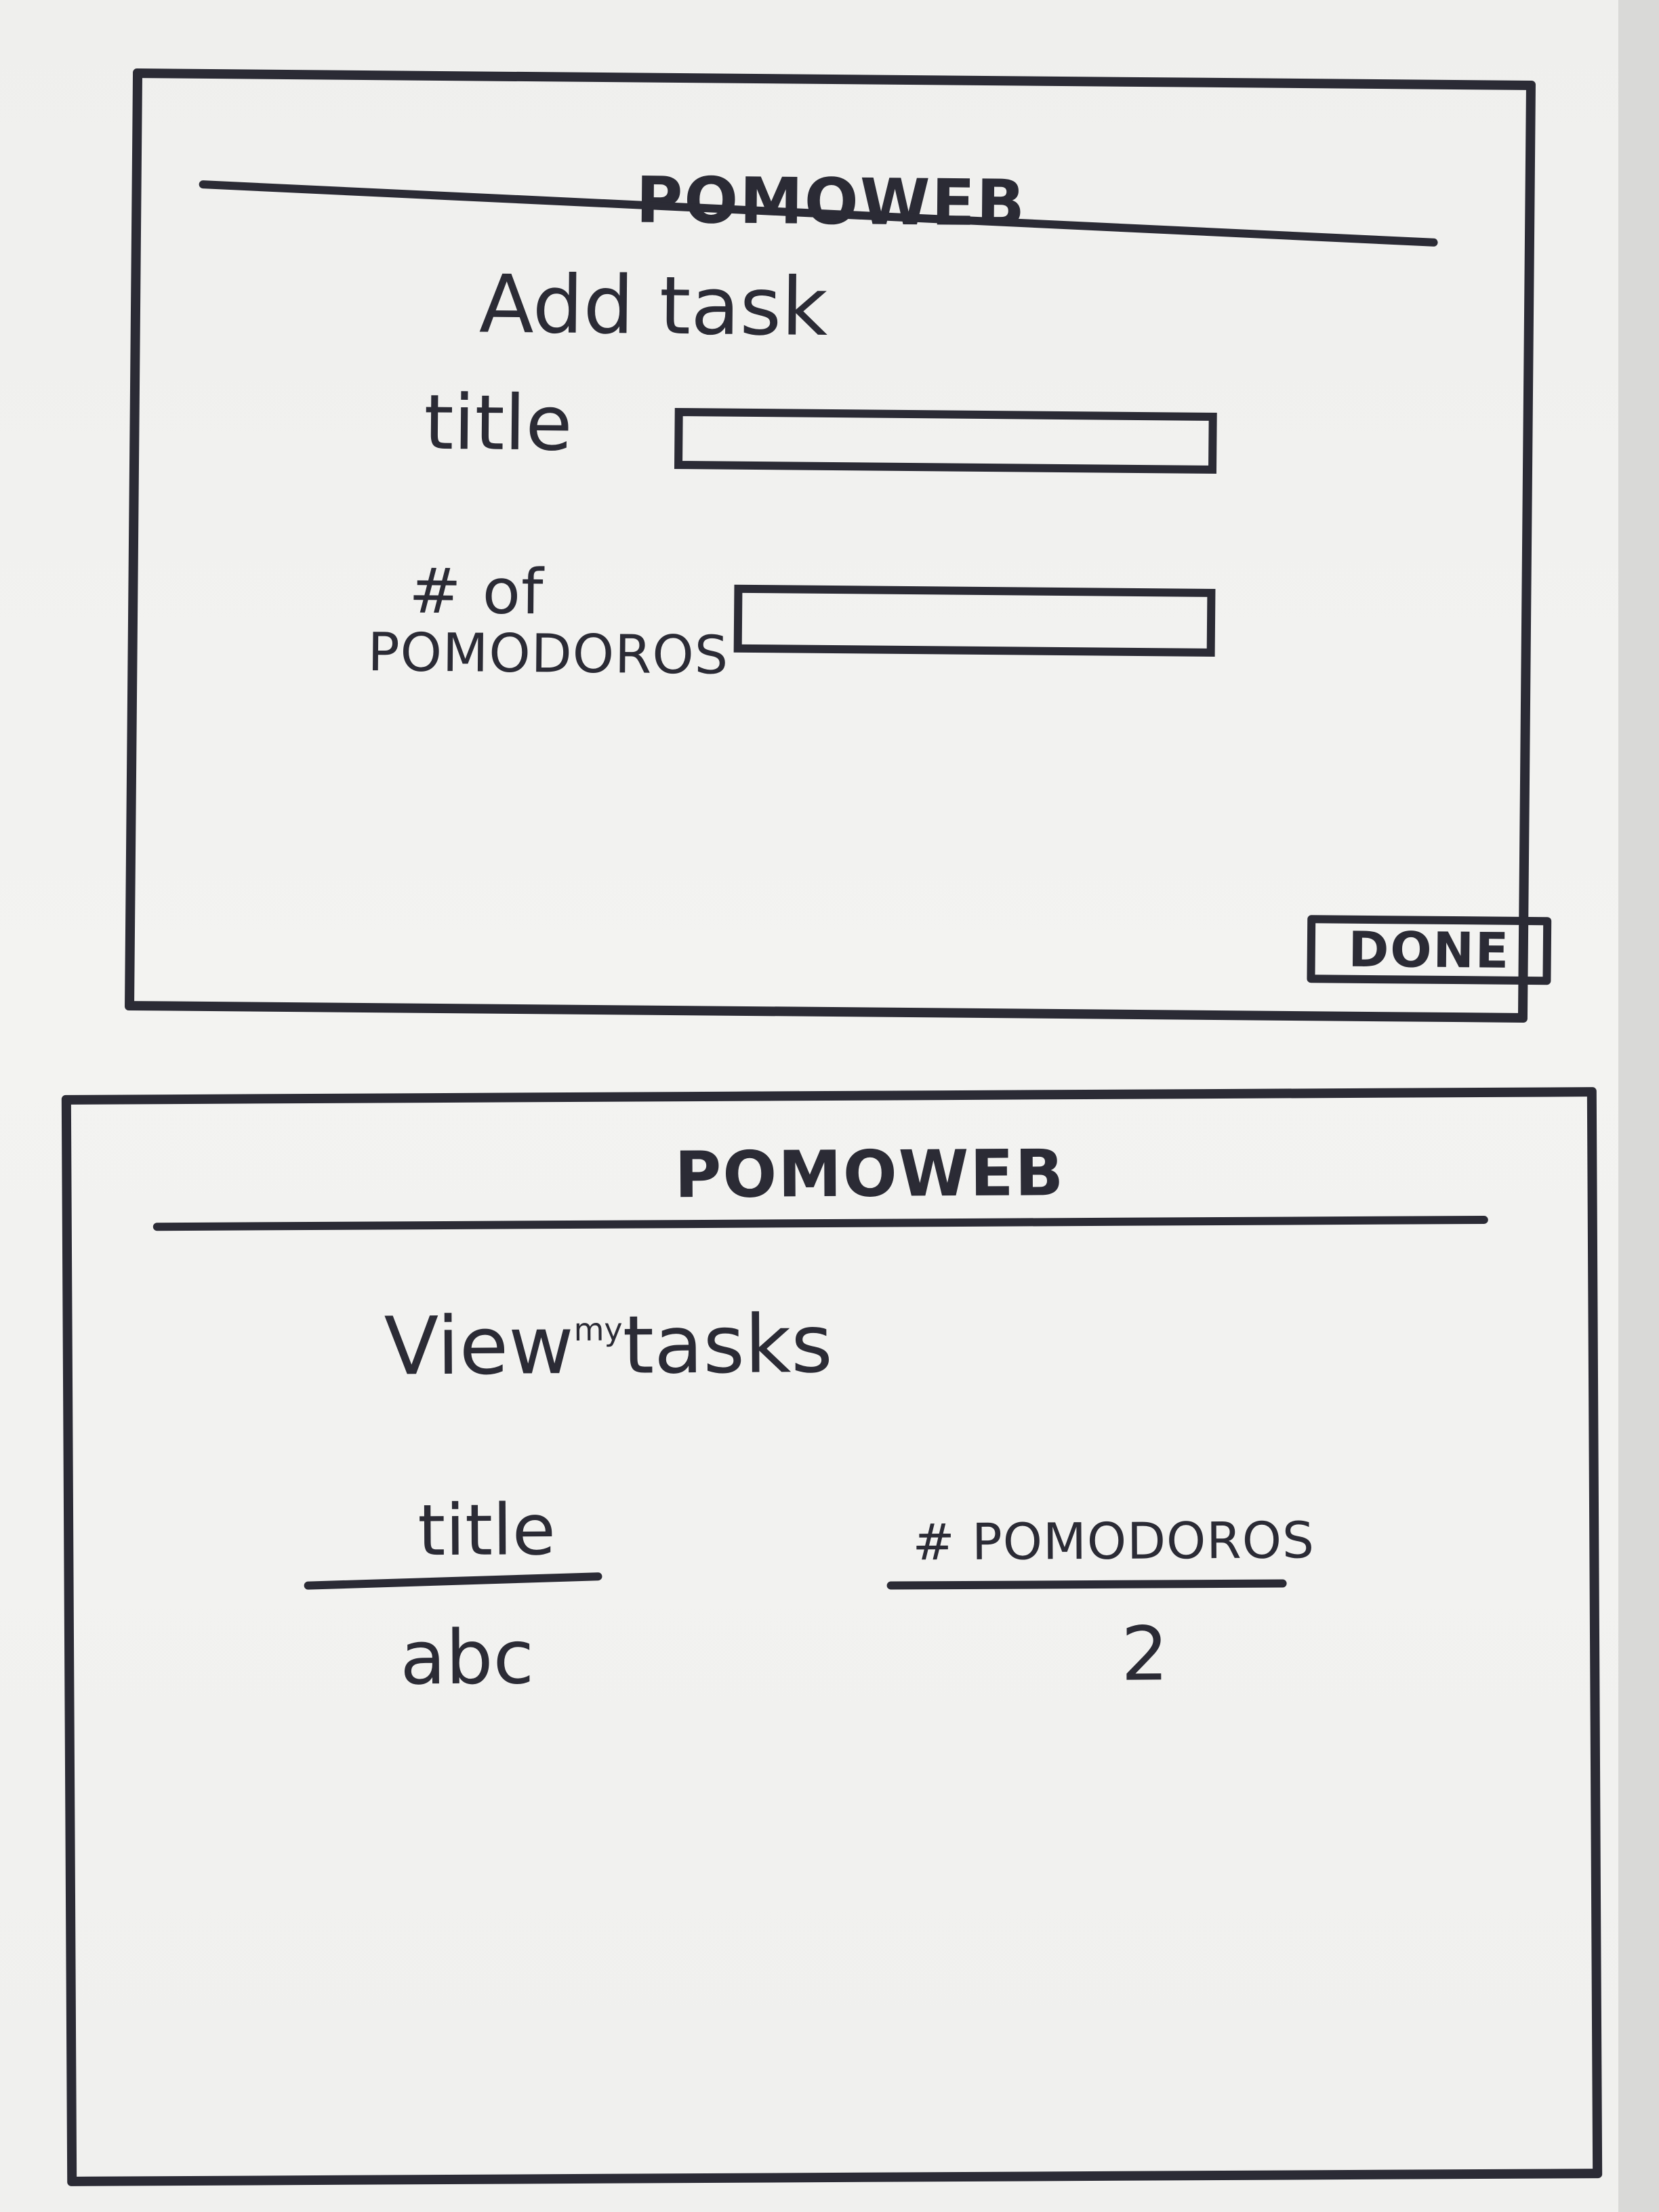  What do you see at coordinates (467, 1658) in the screenshot?
I see `table-cell-title: abc` at bounding box center [467, 1658].